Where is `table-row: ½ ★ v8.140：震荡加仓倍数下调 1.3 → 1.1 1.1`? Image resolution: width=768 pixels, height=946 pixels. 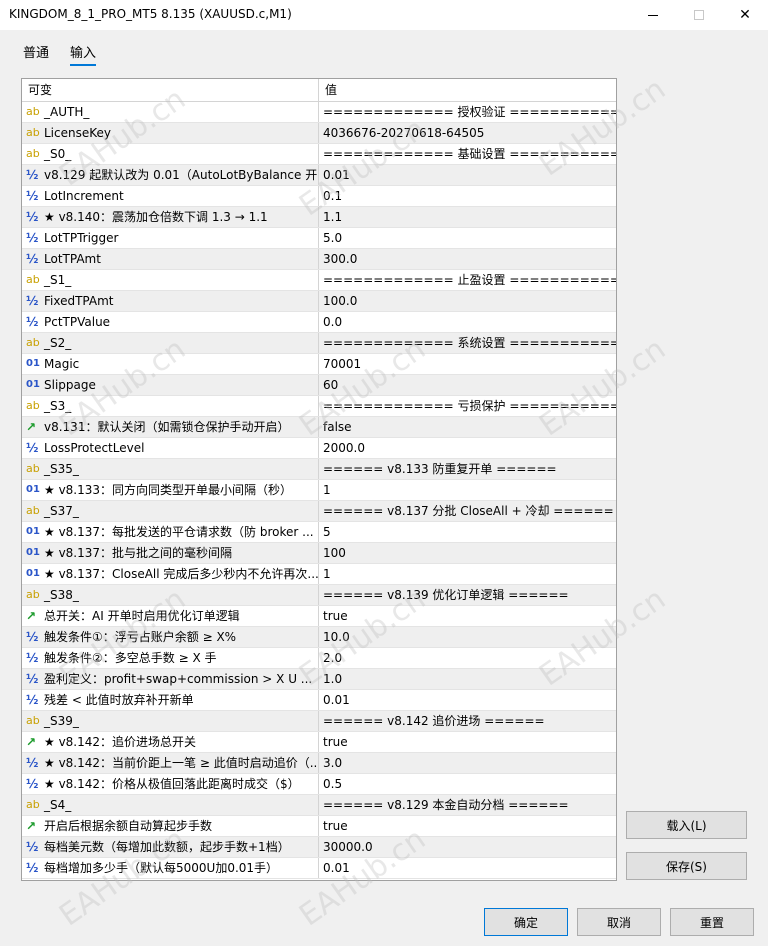
table-row: ½ ★ v8.140：震荡加仓倍数下调 1.3 → 1.1 1.1 is located at coordinates (319, 217).